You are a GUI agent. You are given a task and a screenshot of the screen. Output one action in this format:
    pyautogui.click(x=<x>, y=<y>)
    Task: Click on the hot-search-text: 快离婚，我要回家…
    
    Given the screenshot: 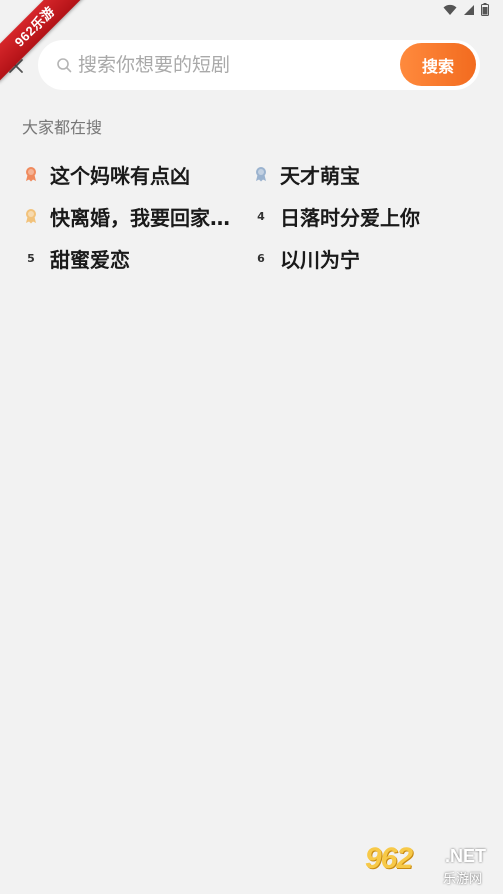 What is the action you would take?
    pyautogui.click(x=140, y=217)
    